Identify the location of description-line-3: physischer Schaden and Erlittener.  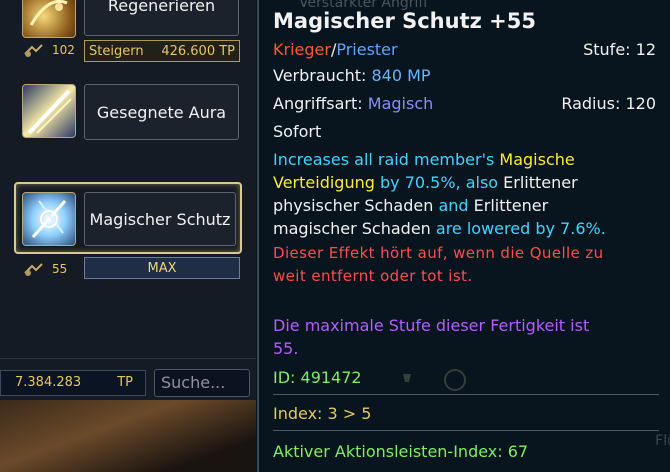
(411, 205).